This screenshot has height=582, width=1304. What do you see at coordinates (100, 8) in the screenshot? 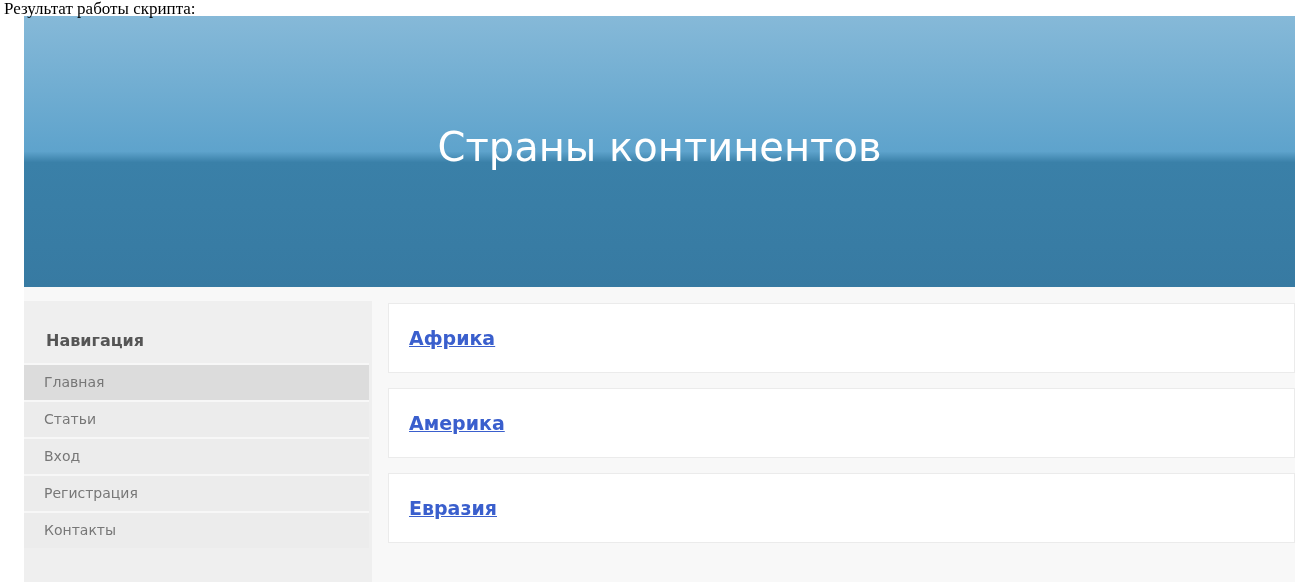
I see `caption: Результат работы скрипта:` at bounding box center [100, 8].